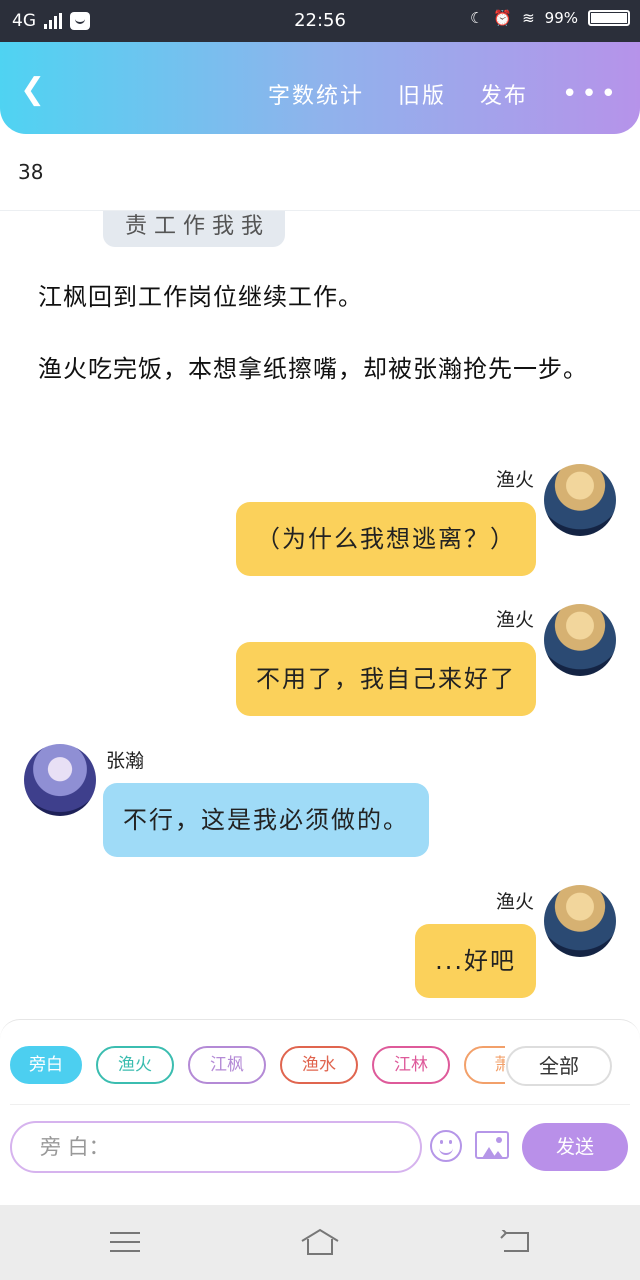 The image size is (640, 1280). Describe the element at coordinates (515, 1242) in the screenshot. I see `back-icon` at that location.